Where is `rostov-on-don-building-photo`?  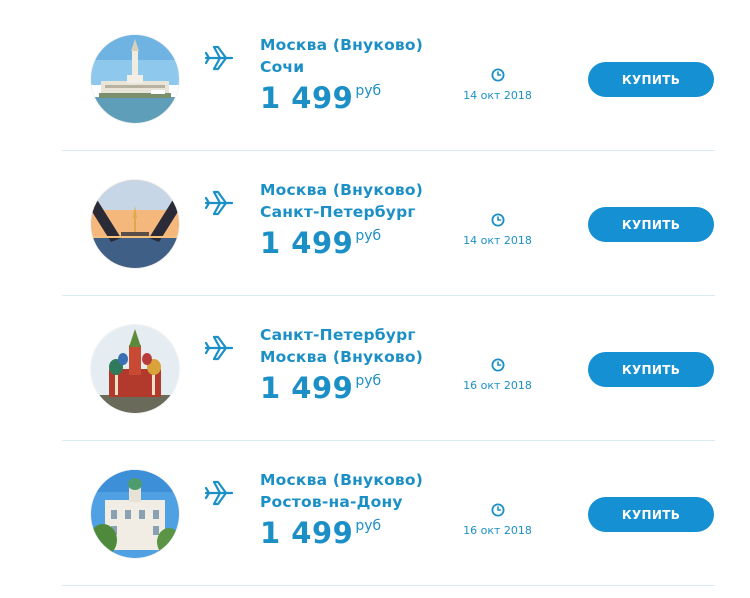
rostov-on-don-building-photo is located at coordinates (135, 514).